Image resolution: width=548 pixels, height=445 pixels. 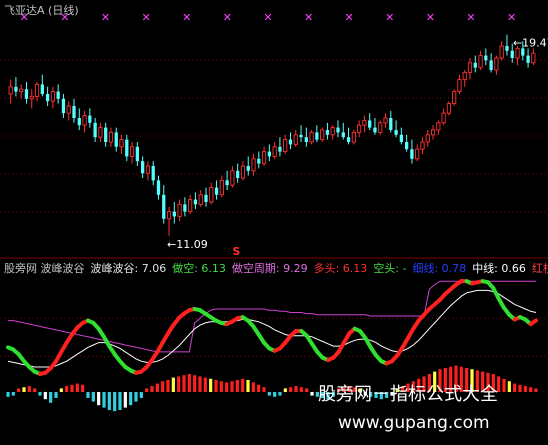 I want to click on legend-item: 细线: 0.78, so click(x=439, y=268).